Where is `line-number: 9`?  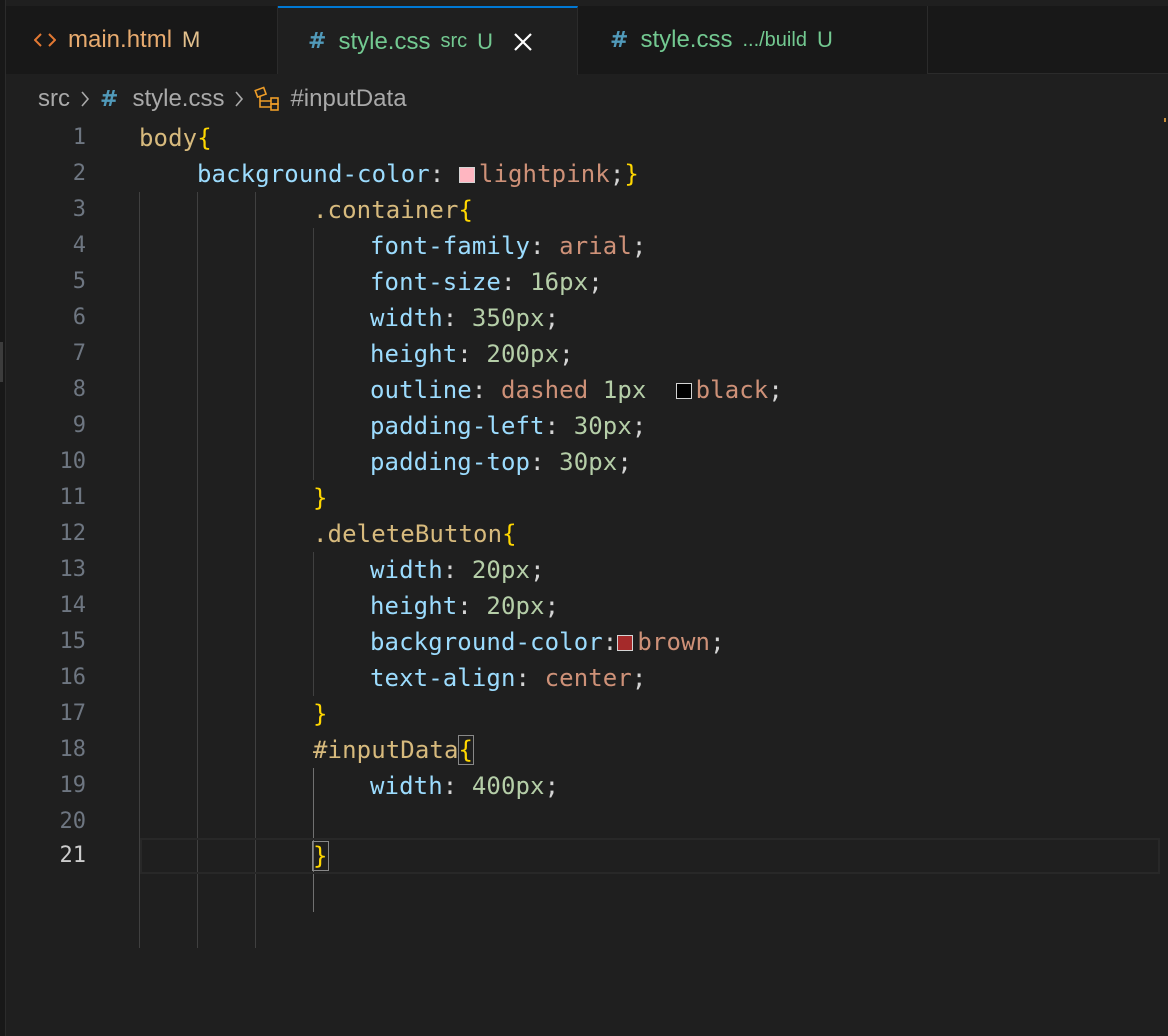
line-number: 9 is located at coordinates (79, 425).